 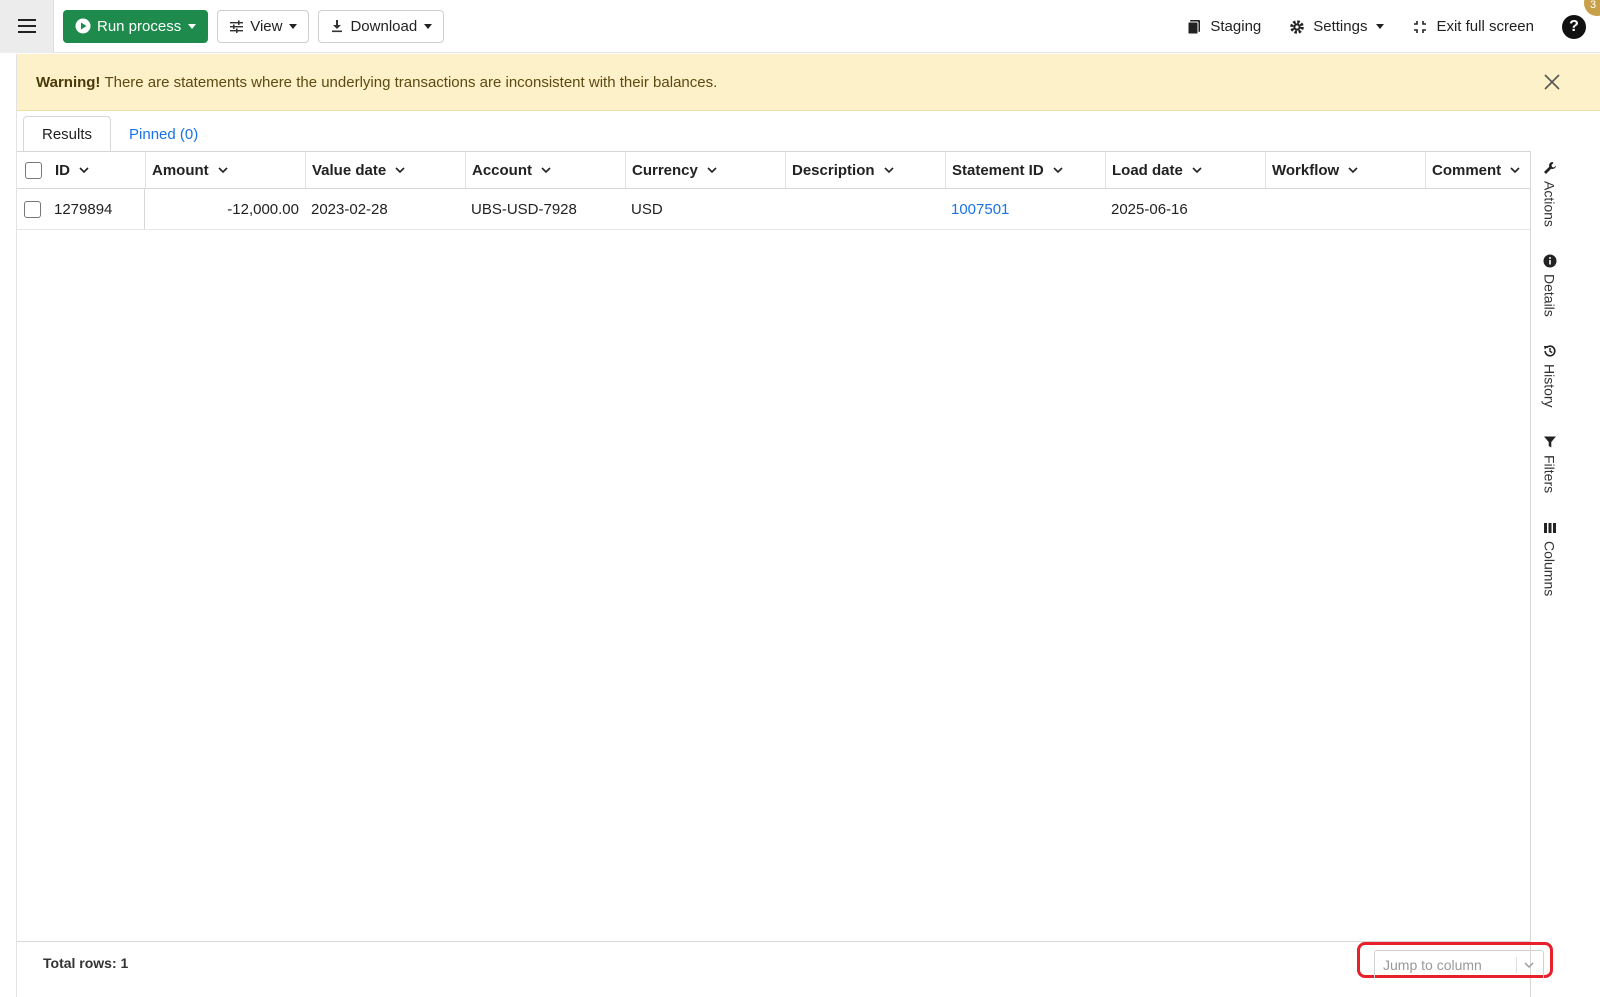 What do you see at coordinates (62, 170) in the screenshot?
I see `column-label: ID` at bounding box center [62, 170].